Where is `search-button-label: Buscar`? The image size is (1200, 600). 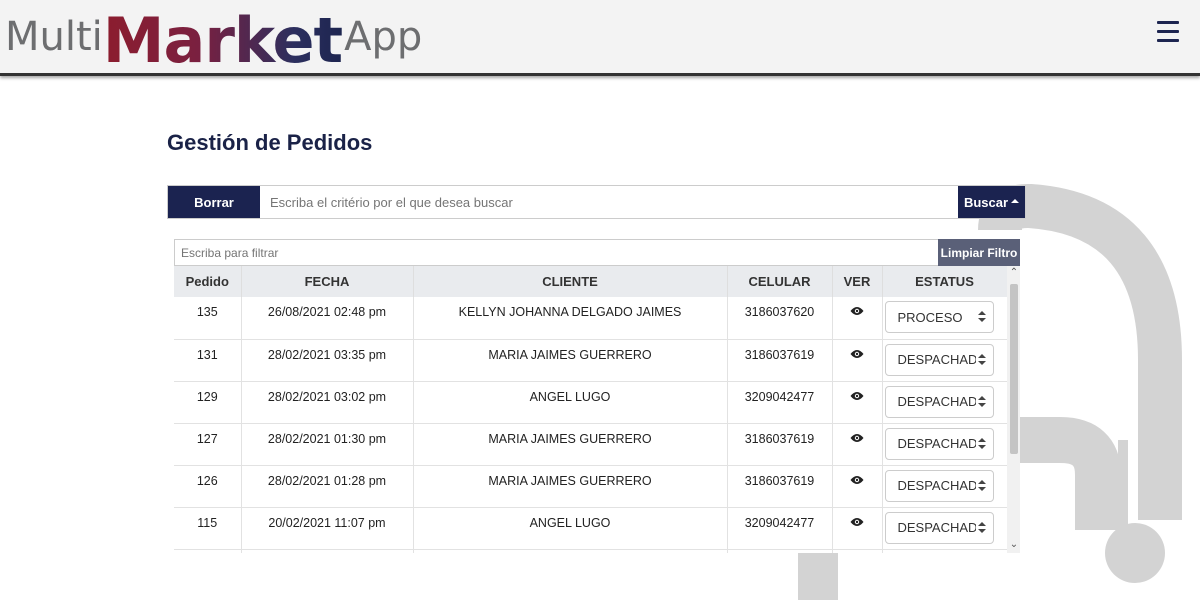
search-button-label: Buscar is located at coordinates (986, 202).